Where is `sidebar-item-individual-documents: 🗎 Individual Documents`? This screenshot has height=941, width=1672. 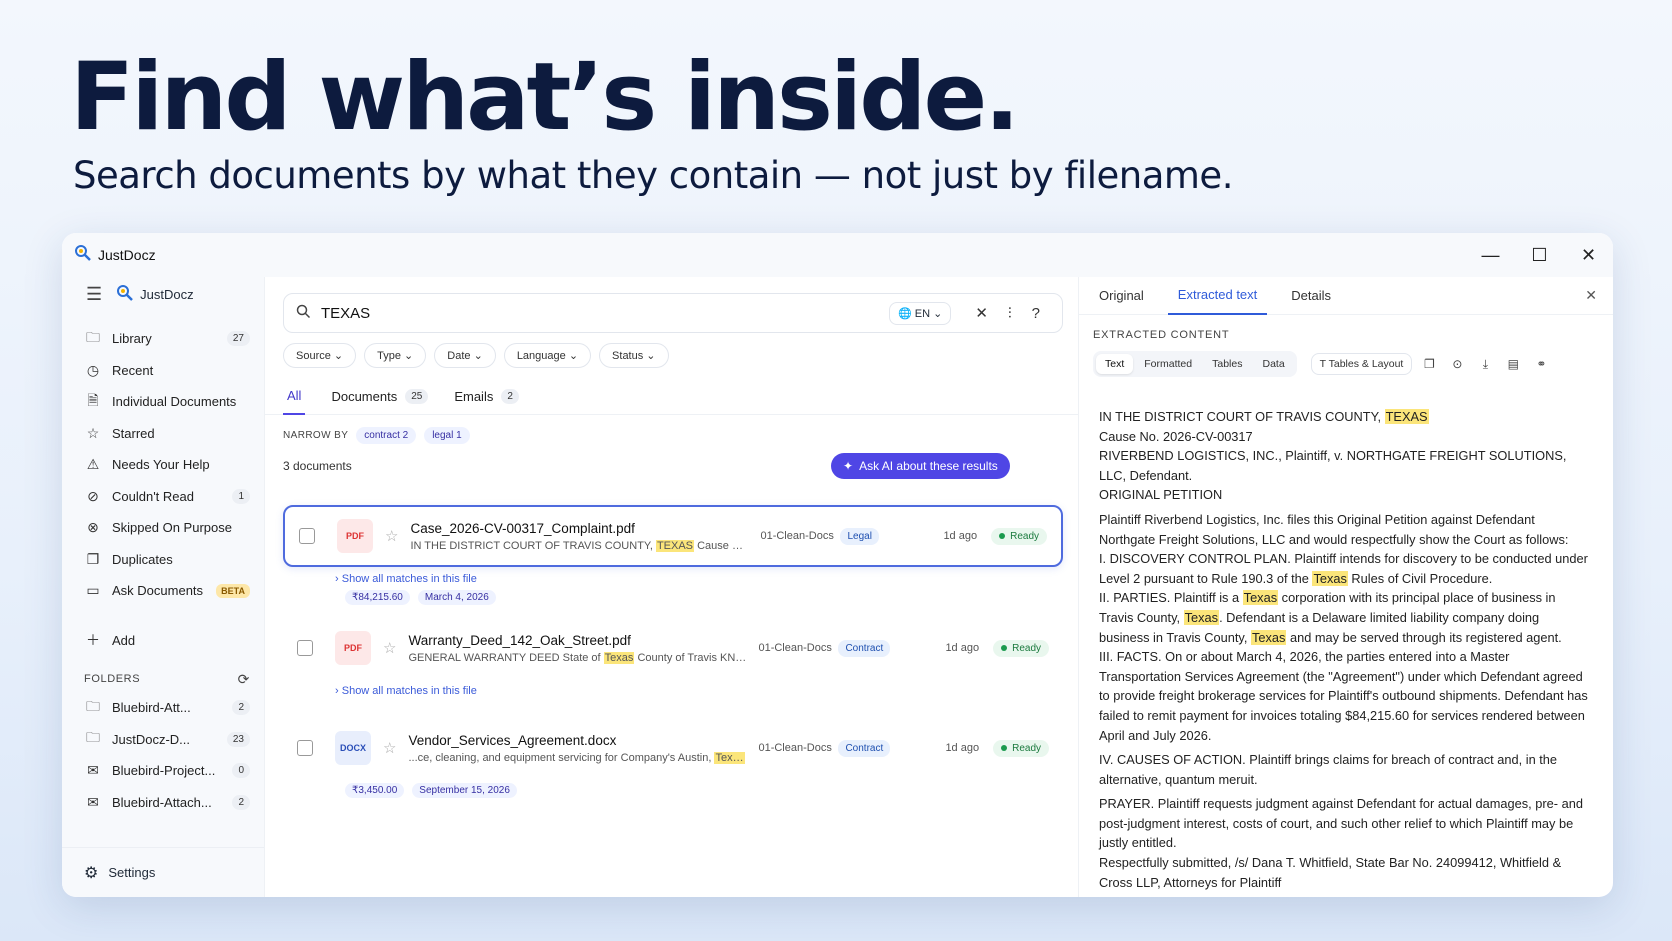 sidebar-item-individual-documents: 🗎 Individual Documents is located at coordinates (163, 402).